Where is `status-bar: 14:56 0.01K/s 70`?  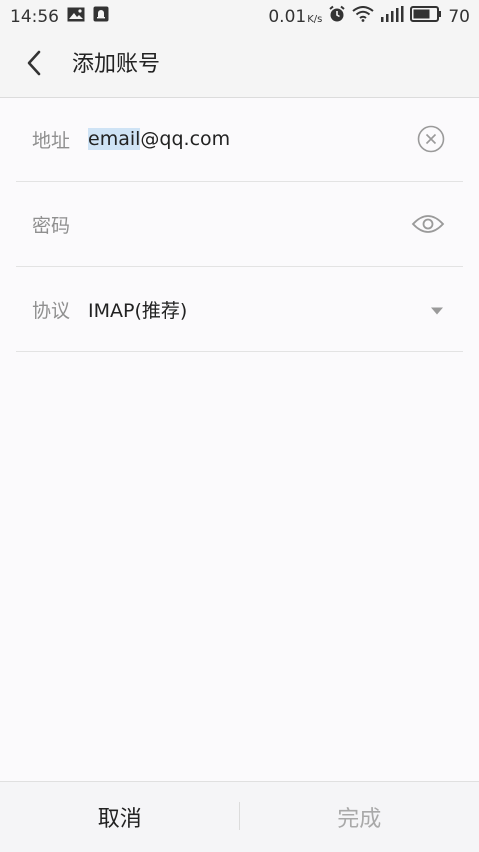
status-bar: 14:56 0.01K/s 70 is located at coordinates (239, 16).